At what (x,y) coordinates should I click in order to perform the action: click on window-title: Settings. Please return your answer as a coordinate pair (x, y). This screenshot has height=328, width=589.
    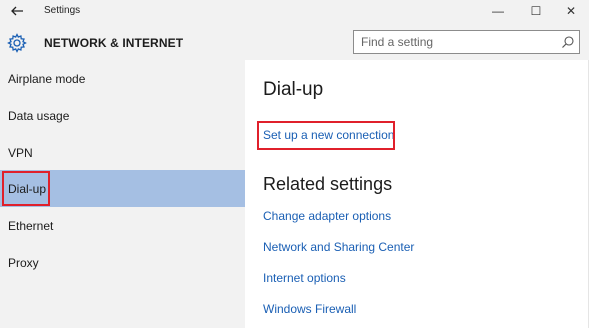
    Looking at the image, I should click on (62, 10).